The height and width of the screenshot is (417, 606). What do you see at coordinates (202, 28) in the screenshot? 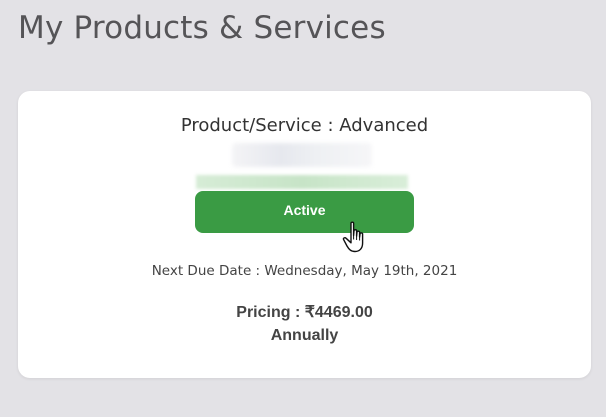
I see `page-title: My Products & Services` at bounding box center [202, 28].